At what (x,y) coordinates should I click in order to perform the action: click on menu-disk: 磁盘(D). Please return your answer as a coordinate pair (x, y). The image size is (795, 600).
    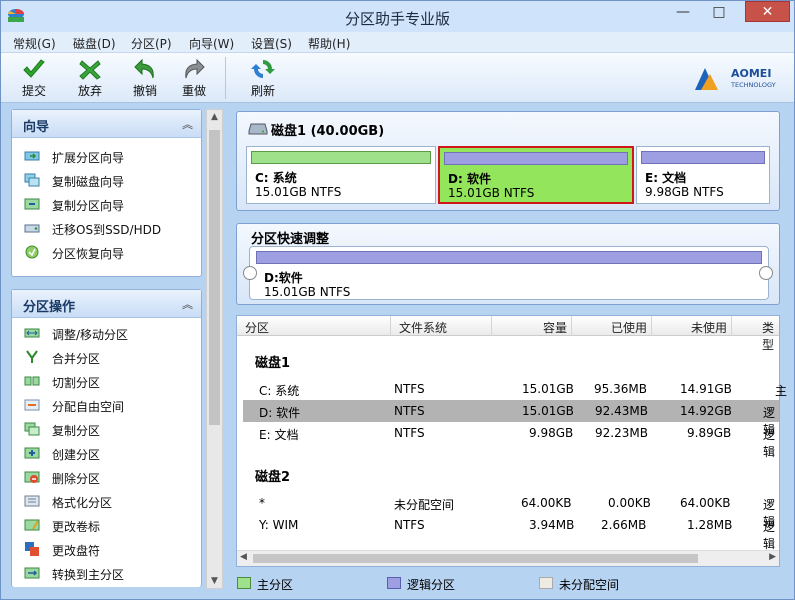
    Looking at the image, I should click on (94, 43).